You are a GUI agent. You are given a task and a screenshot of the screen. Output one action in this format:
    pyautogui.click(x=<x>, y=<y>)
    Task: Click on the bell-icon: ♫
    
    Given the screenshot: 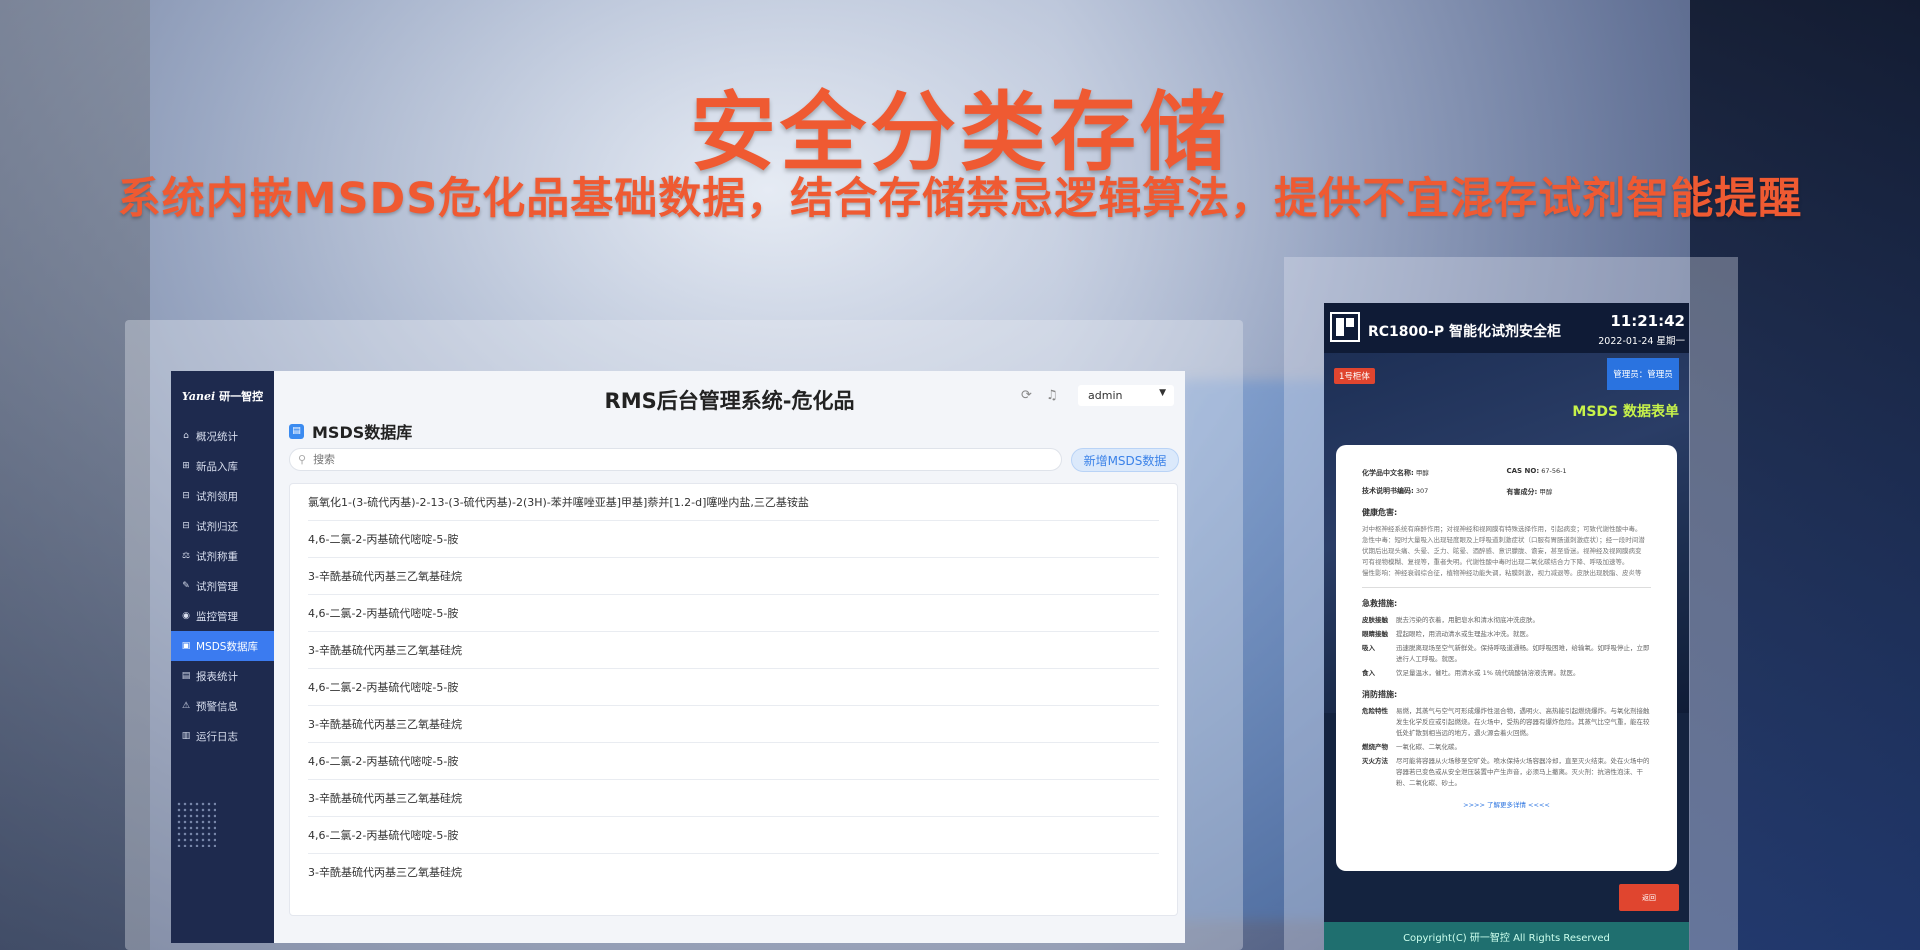 What is the action you would take?
    pyautogui.click(x=1052, y=395)
    